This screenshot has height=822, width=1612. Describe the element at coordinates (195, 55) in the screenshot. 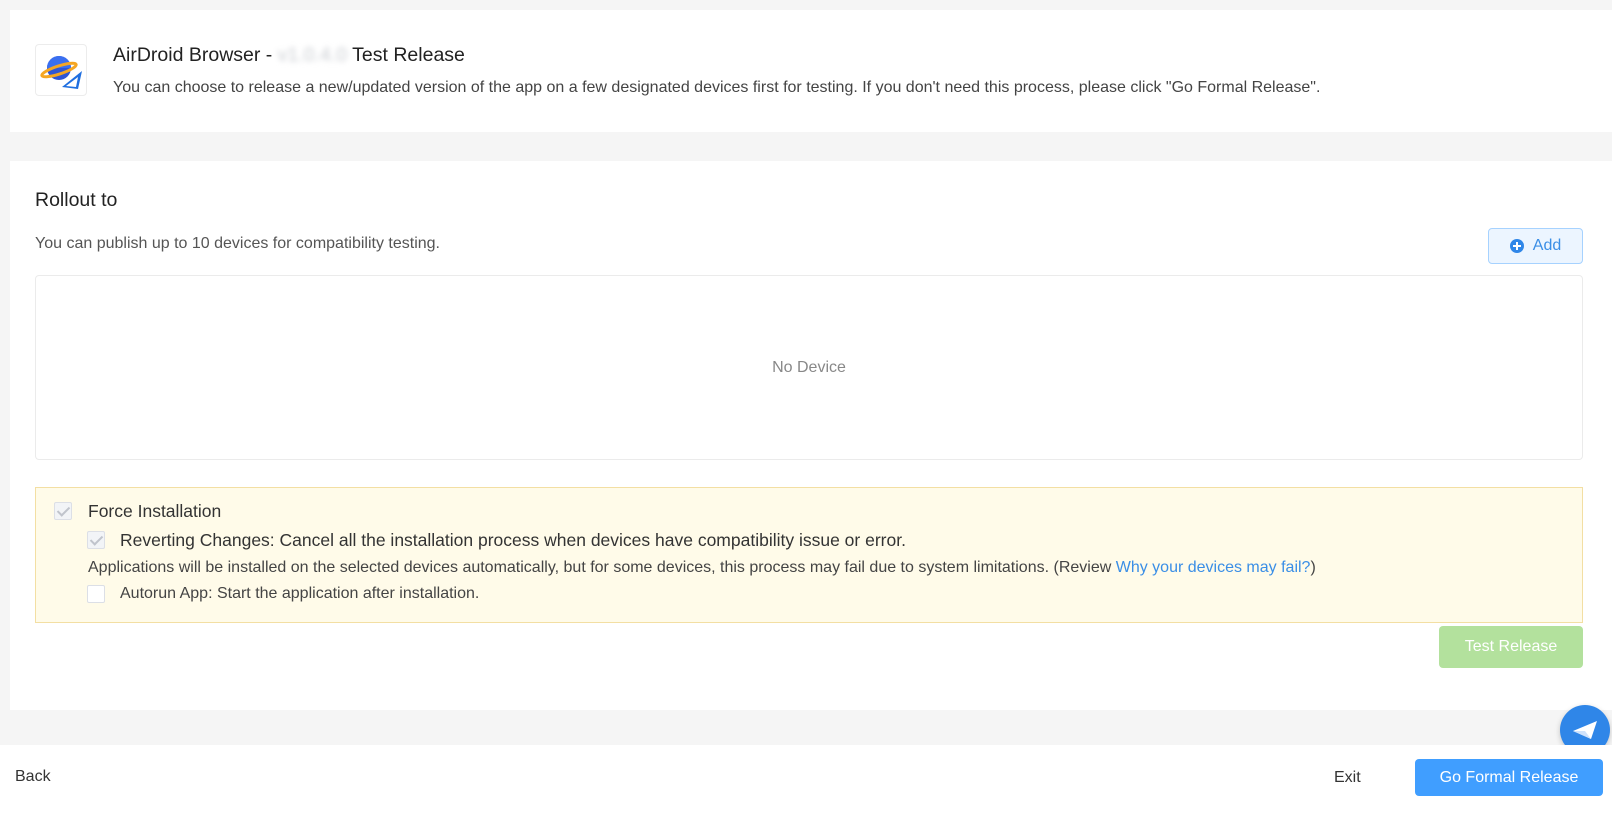

I see `app-name-label: AirDroid Browser -` at that location.